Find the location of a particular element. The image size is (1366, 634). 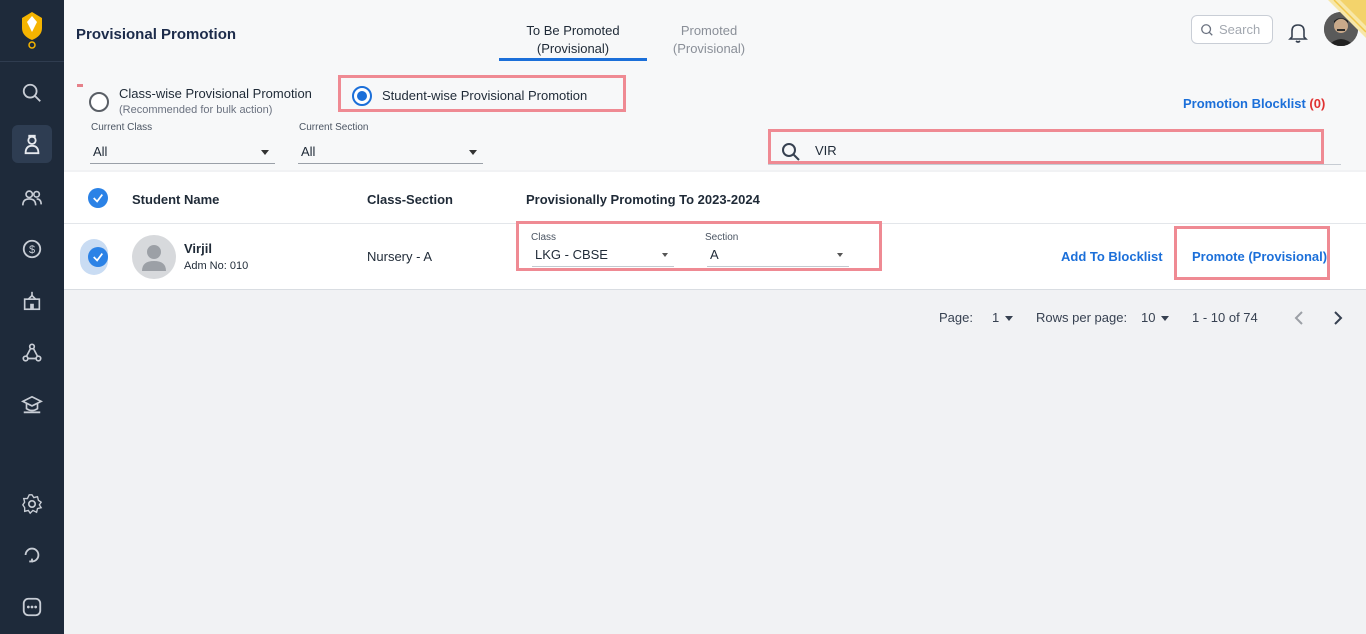

people-icon is located at coordinates (32, 198).